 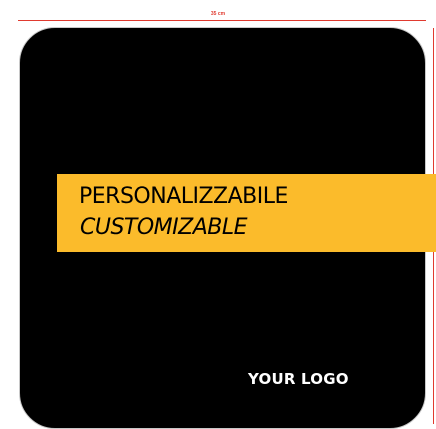 What do you see at coordinates (183, 196) in the screenshot?
I see `banner-title-italian: PERSONALIZZABILE` at bounding box center [183, 196].